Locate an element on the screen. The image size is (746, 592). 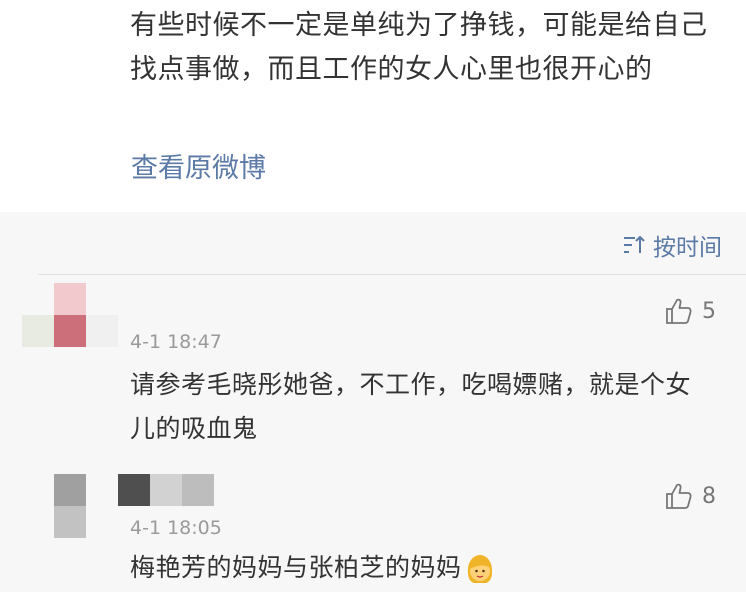
username is located at coordinates (166, 490).